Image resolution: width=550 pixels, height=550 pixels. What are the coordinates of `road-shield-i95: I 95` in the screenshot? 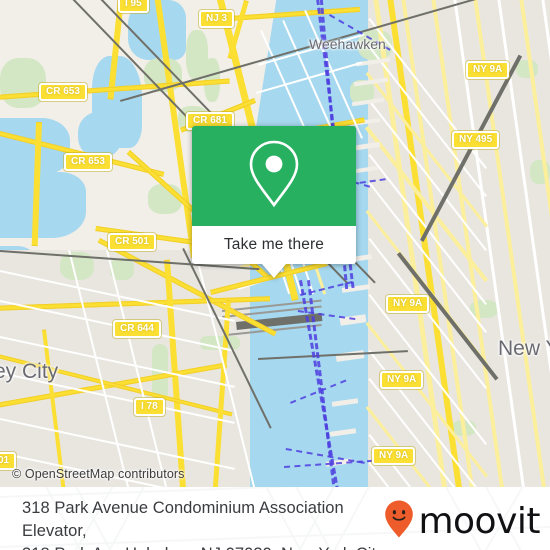 It's located at (133, 6).